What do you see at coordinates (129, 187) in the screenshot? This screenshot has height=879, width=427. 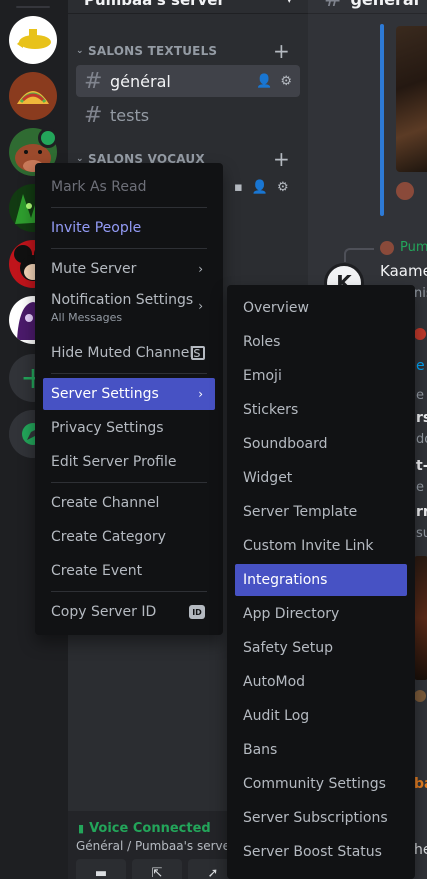 I see `menu-item-mark-as-read: Mark As Read` at bounding box center [129, 187].